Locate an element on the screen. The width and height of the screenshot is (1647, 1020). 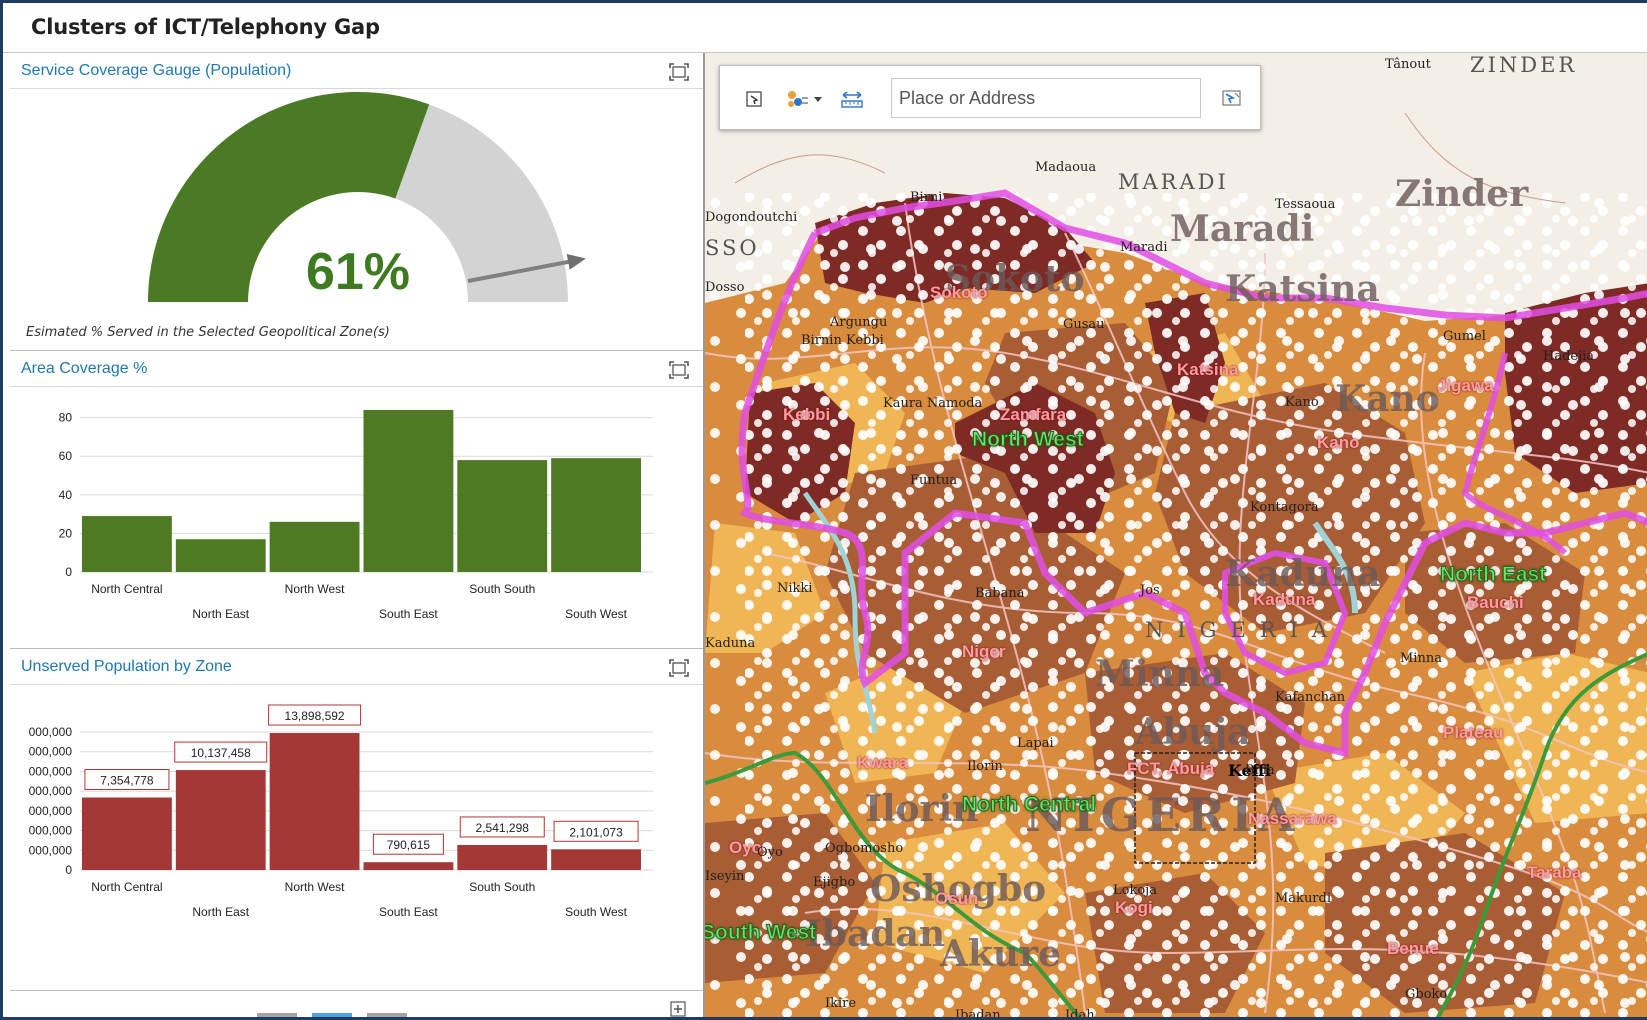
map-region-label: SSO is located at coordinates (732, 248).